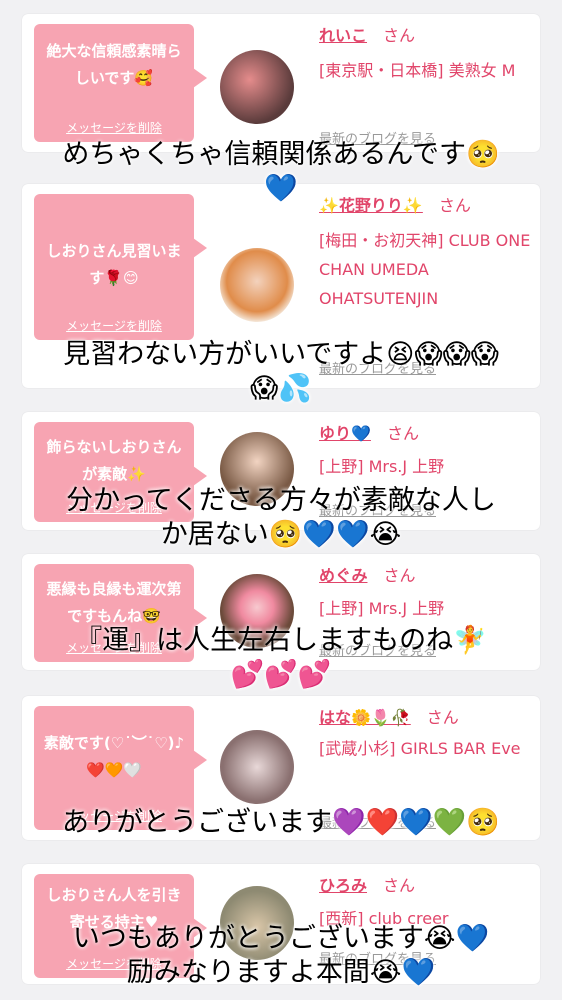 This screenshot has height=1000, width=562. I want to click on caption-overlay: ありがとうございます💜❤️💙💚🥺, so click(281, 823).